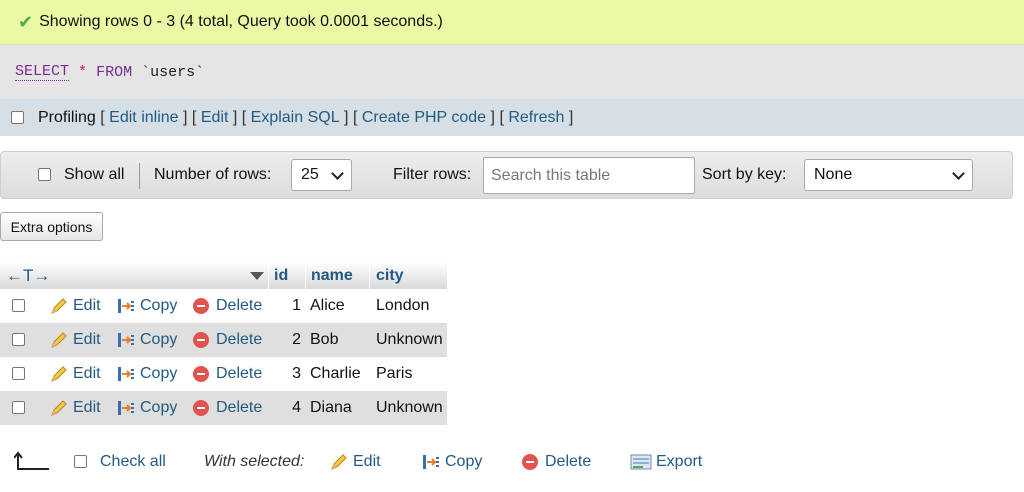 The width and height of the screenshot is (1024, 492). Describe the element at coordinates (409, 407) in the screenshot. I see `cell-city: Unknown` at that location.